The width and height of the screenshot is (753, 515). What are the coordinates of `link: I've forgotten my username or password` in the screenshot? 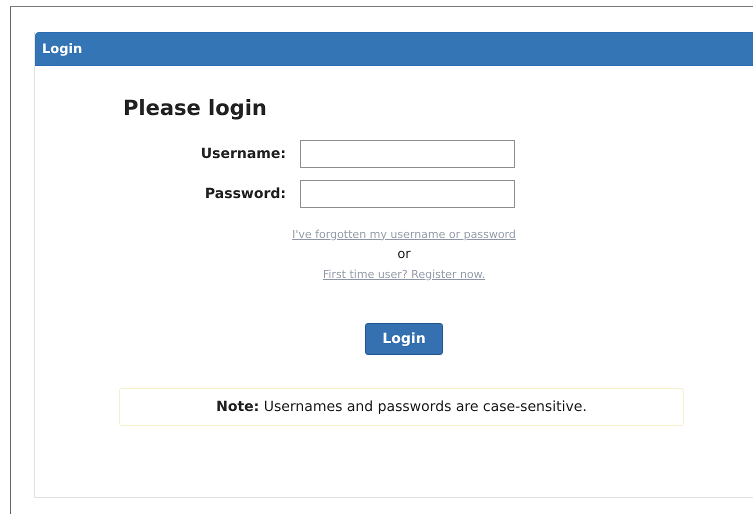 It's located at (404, 234).